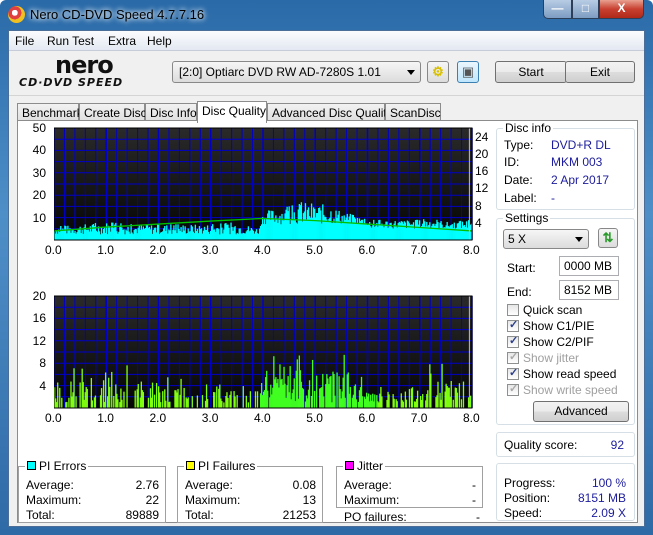 This screenshot has height=535, width=653. Describe the element at coordinates (419, 418) in the screenshot. I see `x-tick-label: 7.0` at that location.